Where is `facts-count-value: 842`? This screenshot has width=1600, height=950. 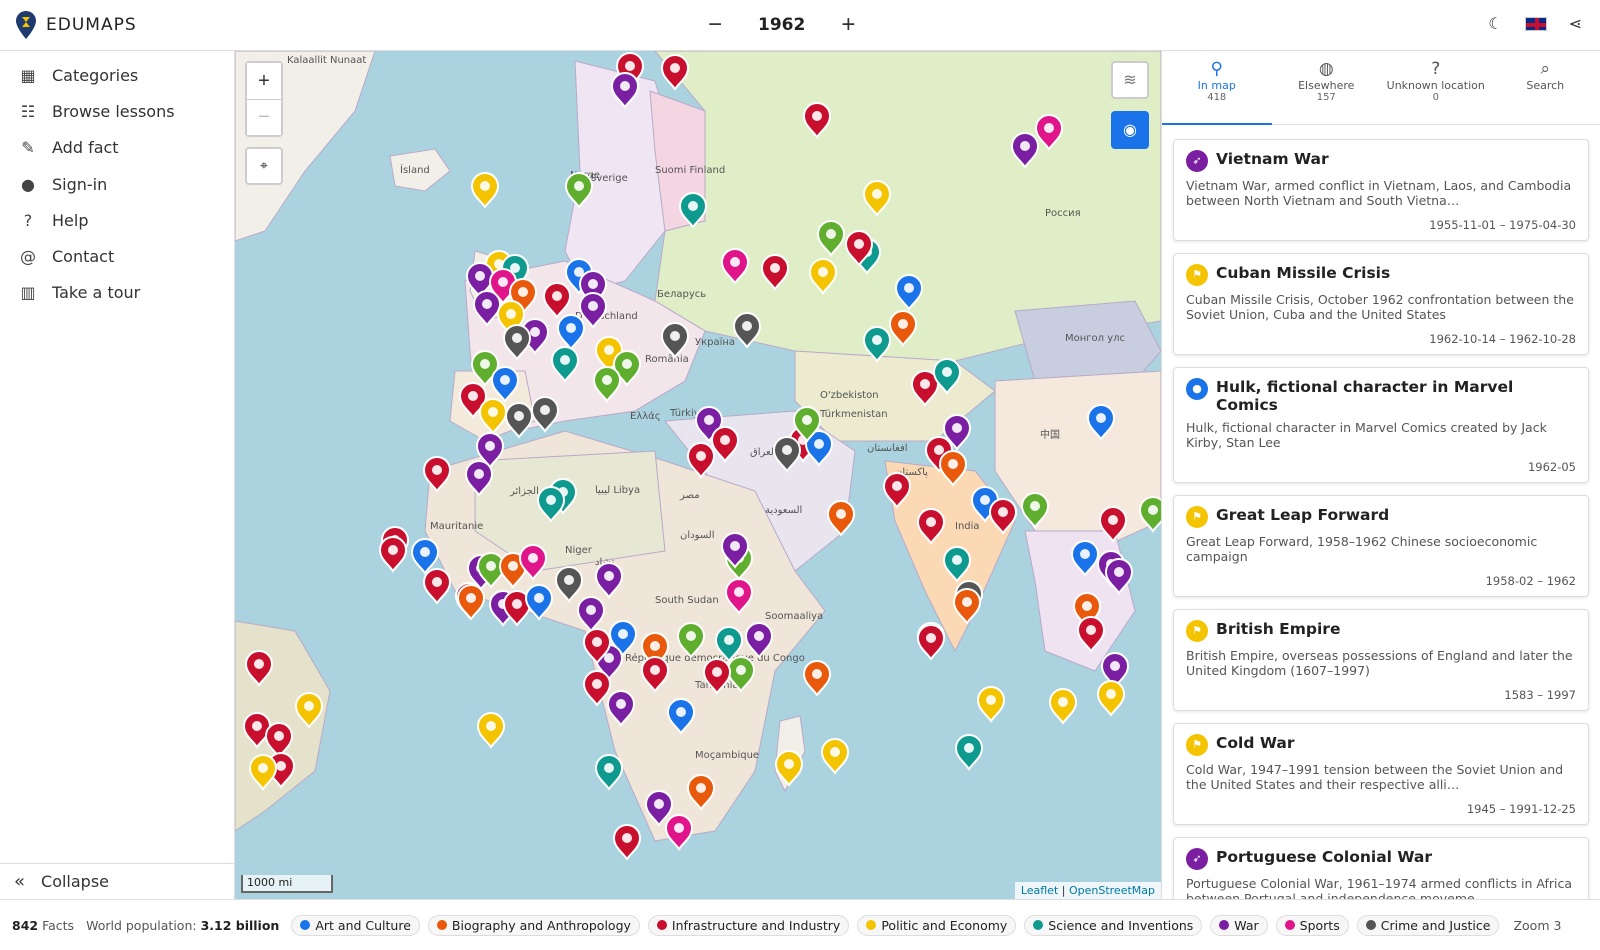 facts-count-value: 842 is located at coordinates (25, 925).